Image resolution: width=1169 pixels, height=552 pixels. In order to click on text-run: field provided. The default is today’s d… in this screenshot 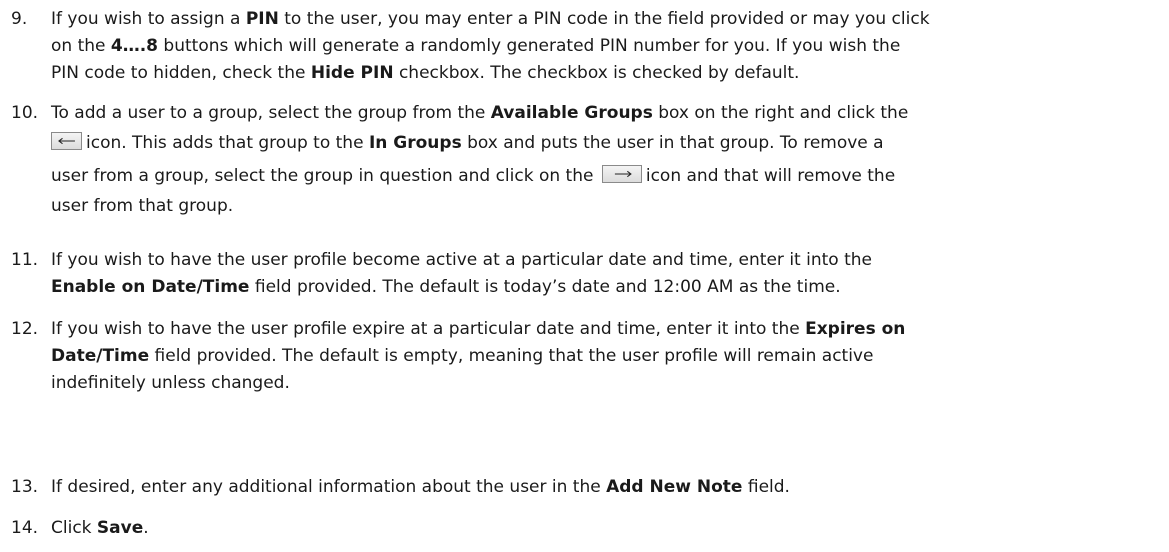, I will do `click(545, 287)`.